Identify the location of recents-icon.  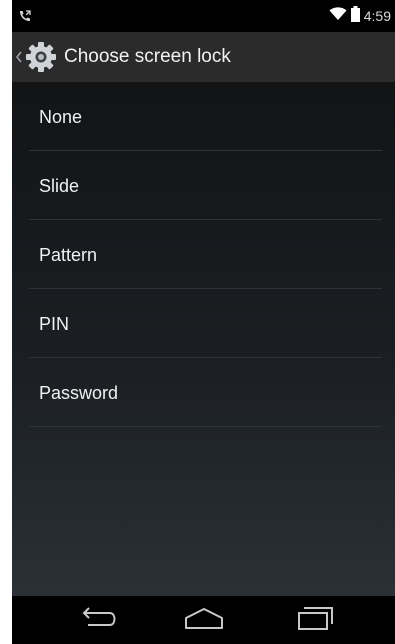
(316, 620).